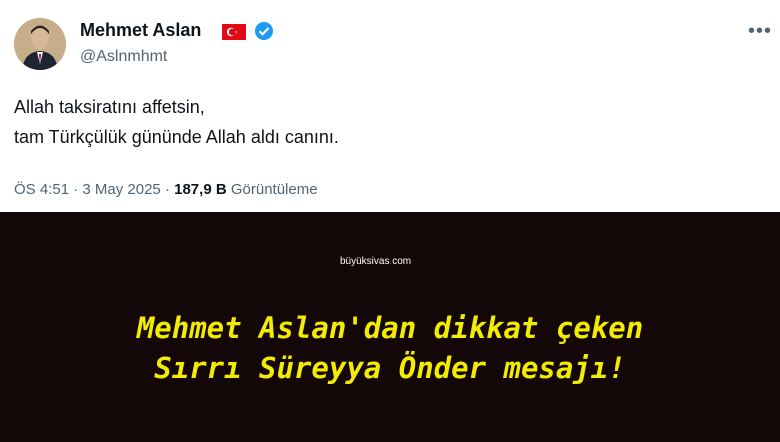 This screenshot has height=442, width=780. I want to click on display-name: Mehmet Aslan, so click(140, 30).